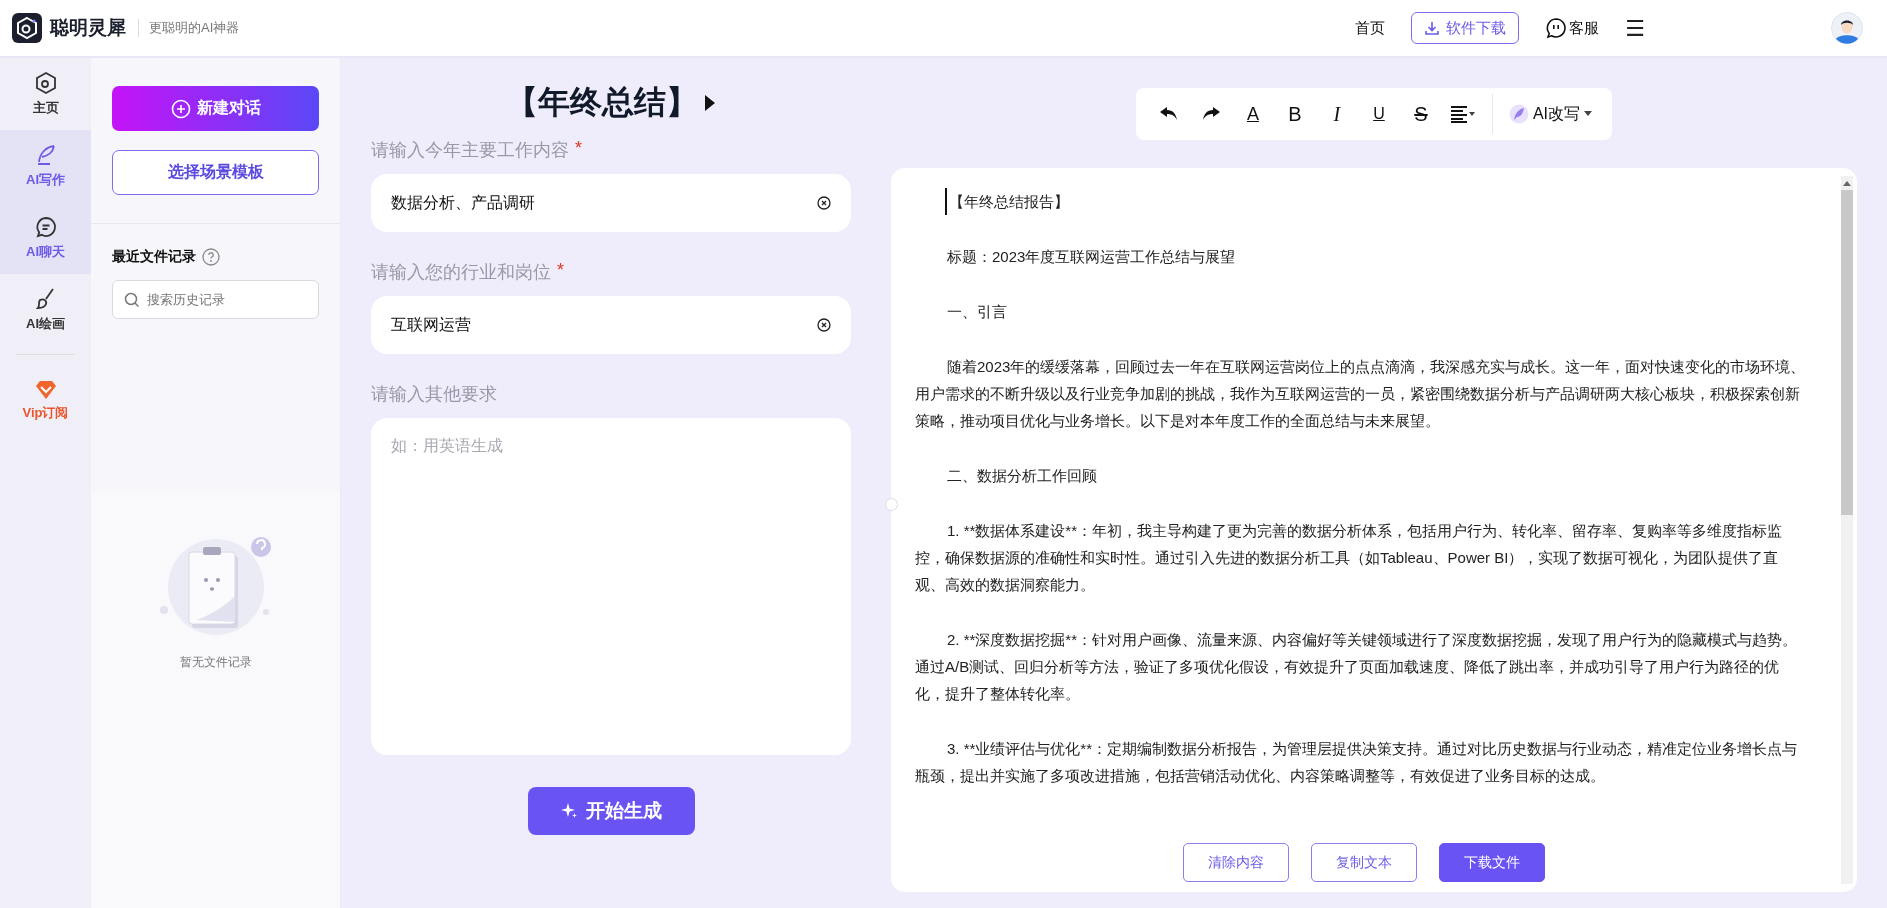 This screenshot has height=908, width=1887. What do you see at coordinates (1364, 862) in the screenshot?
I see `editor-action-button: 复制文本` at bounding box center [1364, 862].